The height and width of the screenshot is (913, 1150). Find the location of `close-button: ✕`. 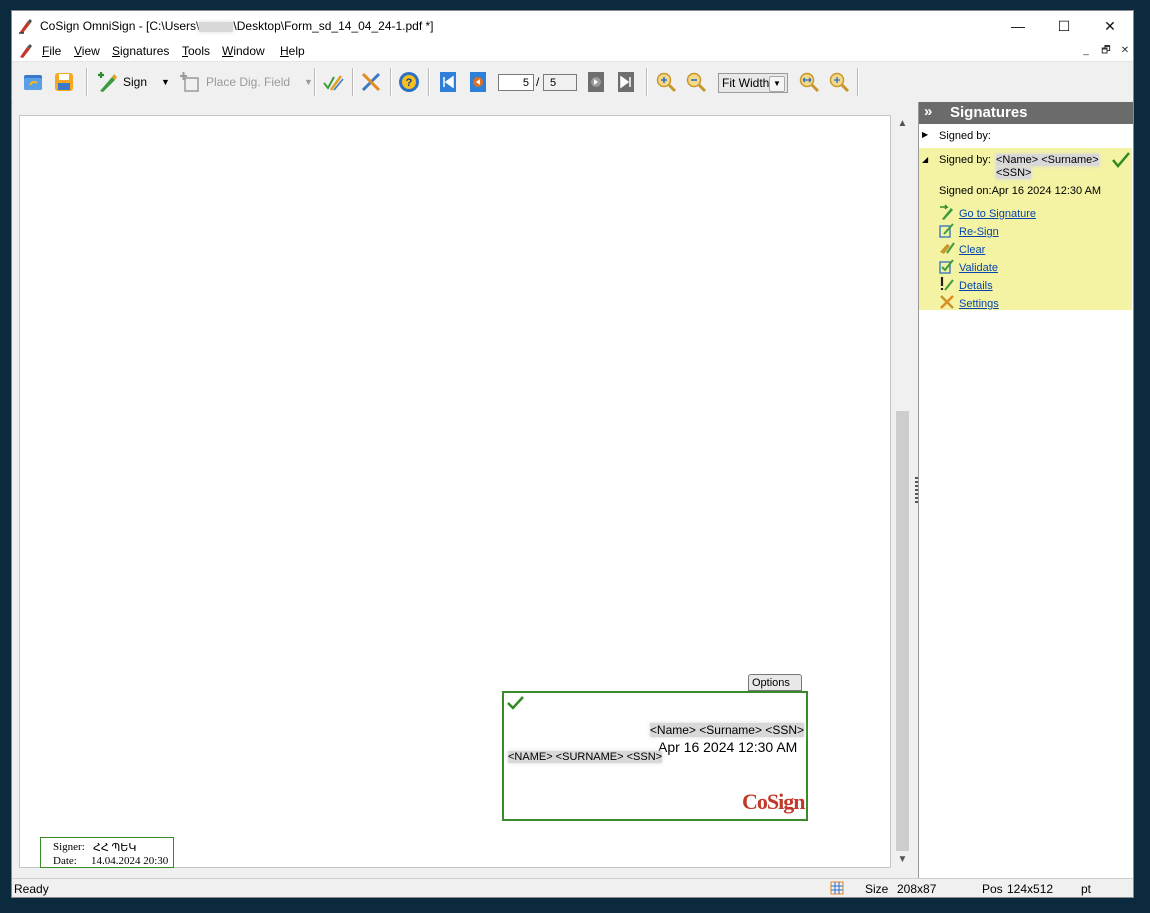

close-button: ✕ is located at coordinates (1110, 26).